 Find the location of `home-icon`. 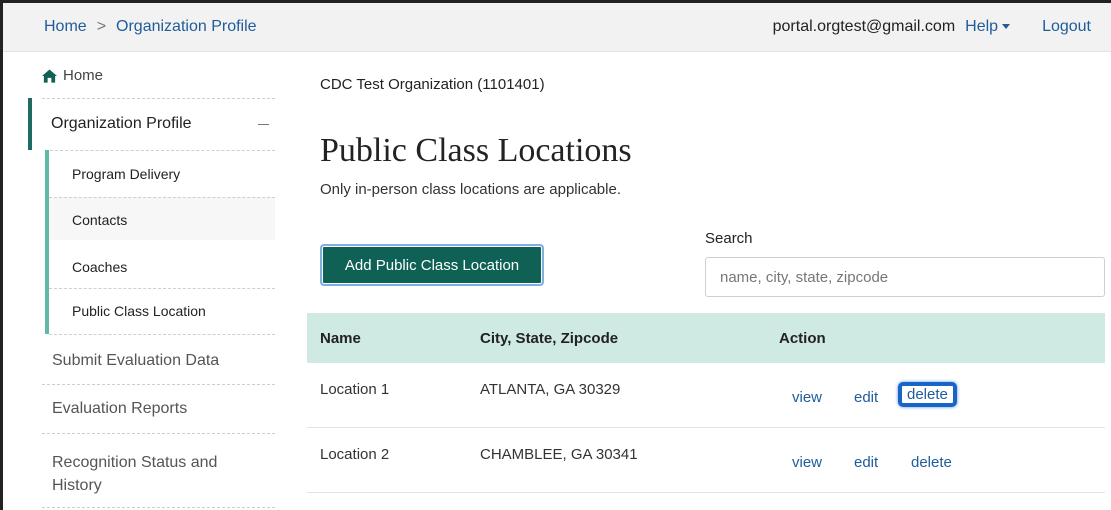

home-icon is located at coordinates (49, 75).